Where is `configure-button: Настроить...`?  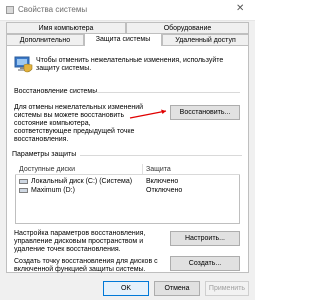
configure-button: Настроить... is located at coordinates (205, 238).